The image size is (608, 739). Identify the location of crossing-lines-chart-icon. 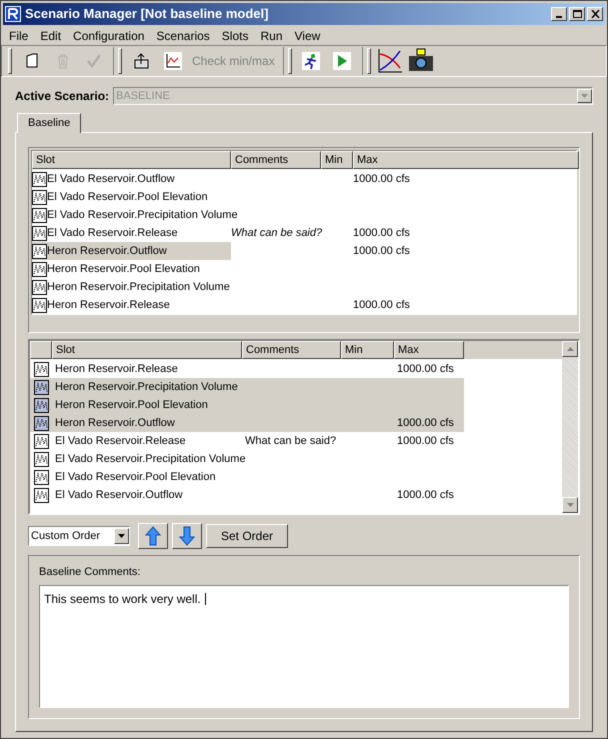
(390, 61).